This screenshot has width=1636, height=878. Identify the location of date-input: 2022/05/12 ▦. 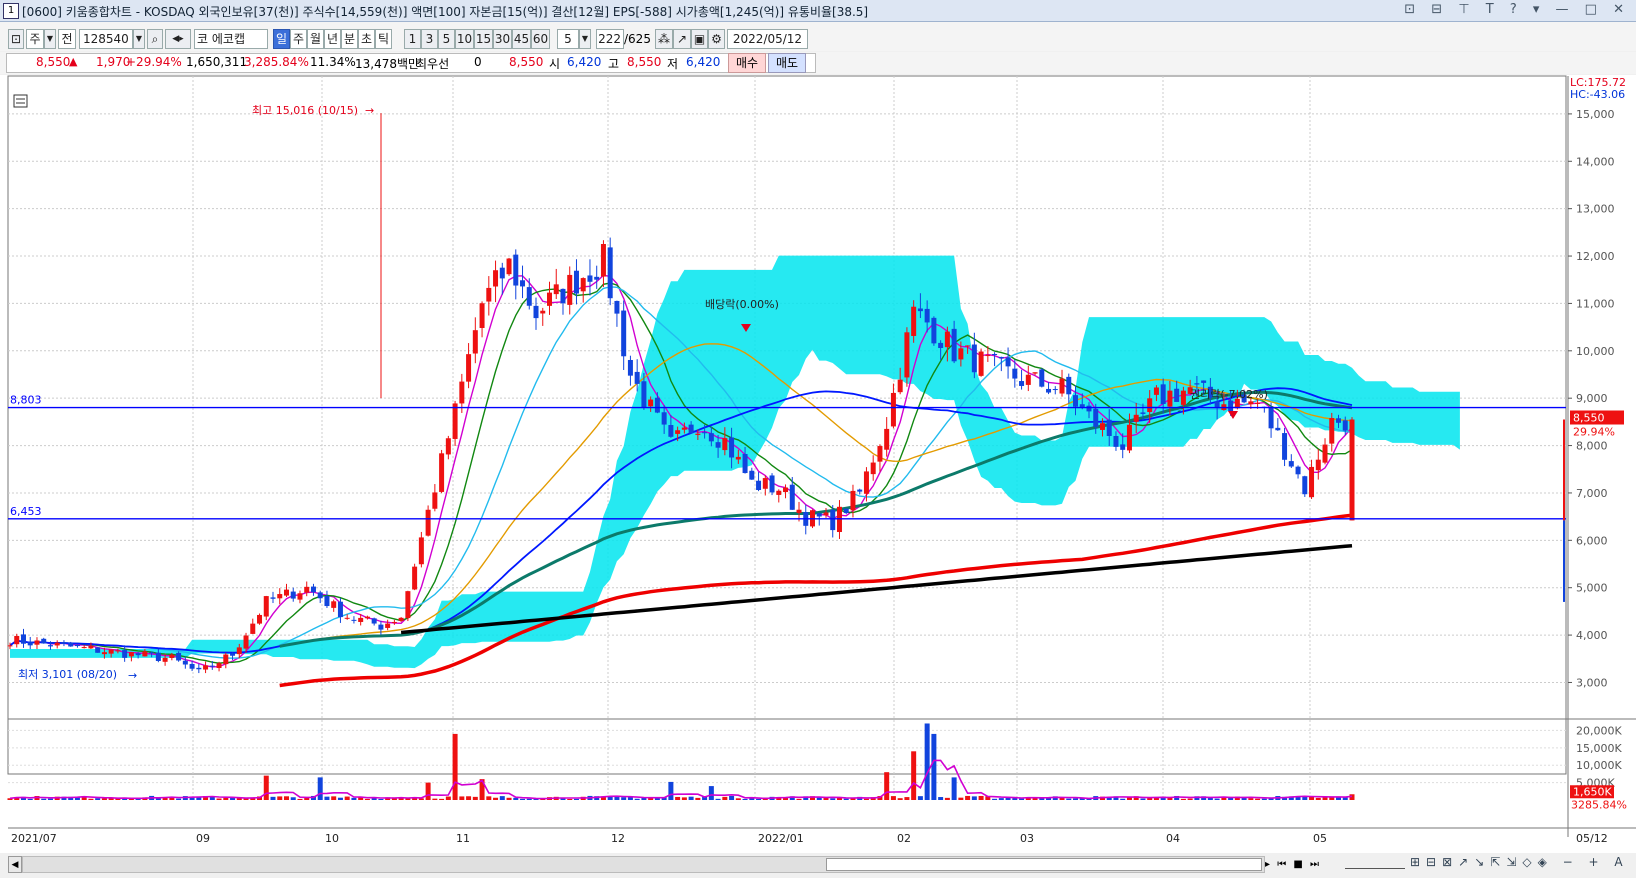
(767, 46).